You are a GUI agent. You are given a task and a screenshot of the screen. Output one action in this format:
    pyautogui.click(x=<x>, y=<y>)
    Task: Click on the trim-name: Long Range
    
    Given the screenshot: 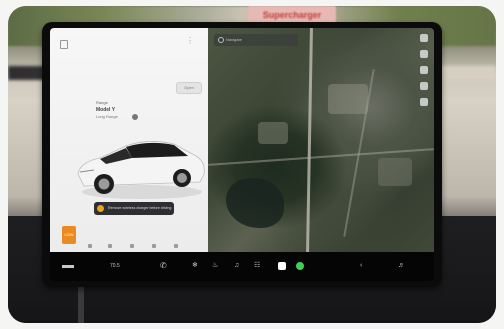 What is the action you would take?
    pyautogui.click(x=107, y=116)
    